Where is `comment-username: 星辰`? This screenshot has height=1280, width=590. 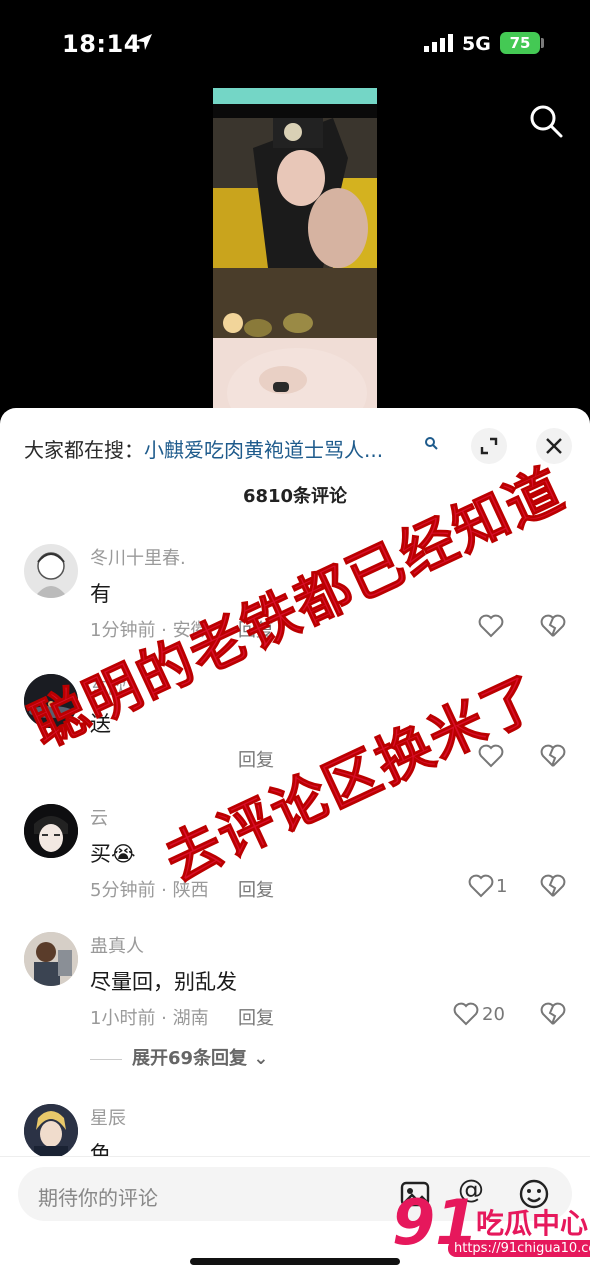
comment-username: 星辰 is located at coordinates (108, 1117).